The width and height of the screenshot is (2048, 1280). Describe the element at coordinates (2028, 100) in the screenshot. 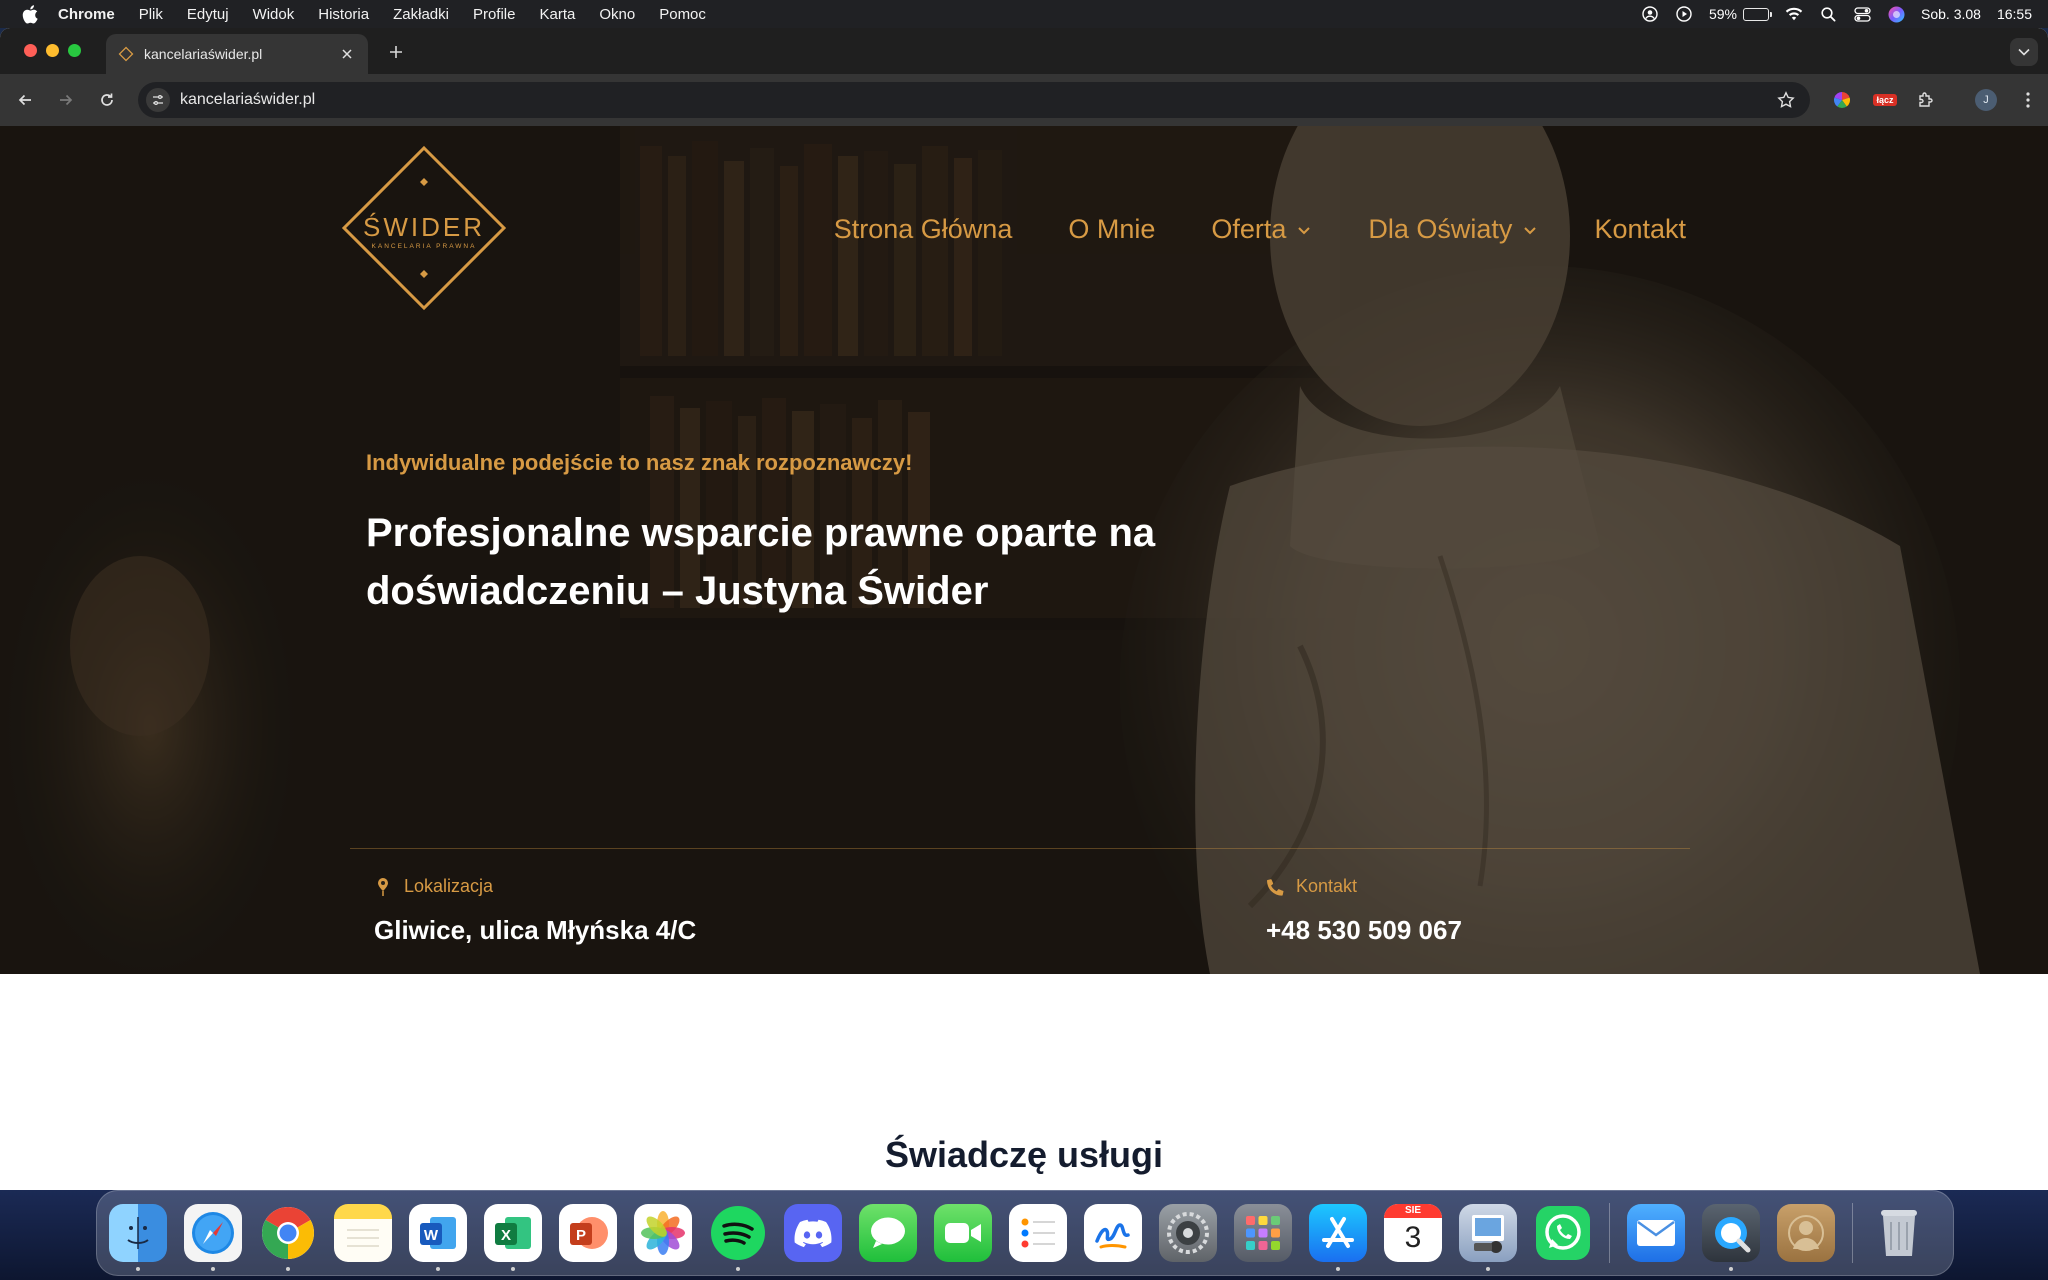

I see `chrome-menu-icon` at that location.